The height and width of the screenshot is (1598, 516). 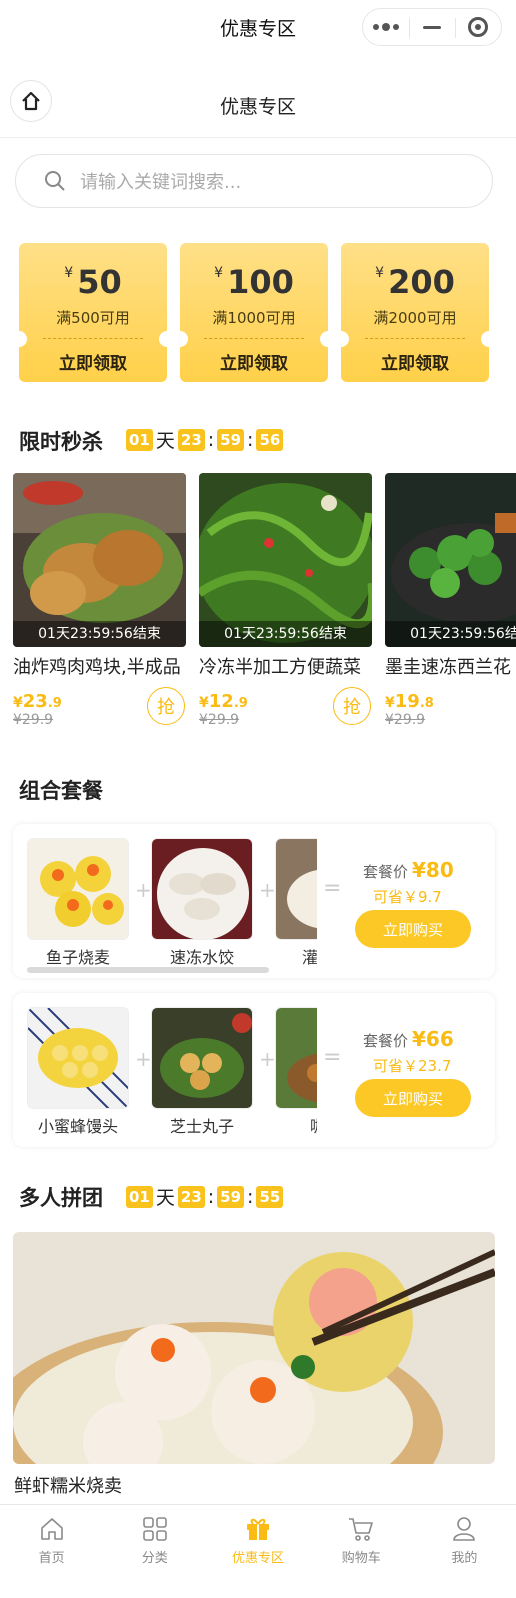 I want to click on combo-items-strip: 鱼子烧麦 + 速冻水饺 + 灌汤包, so click(x=172, y=903).